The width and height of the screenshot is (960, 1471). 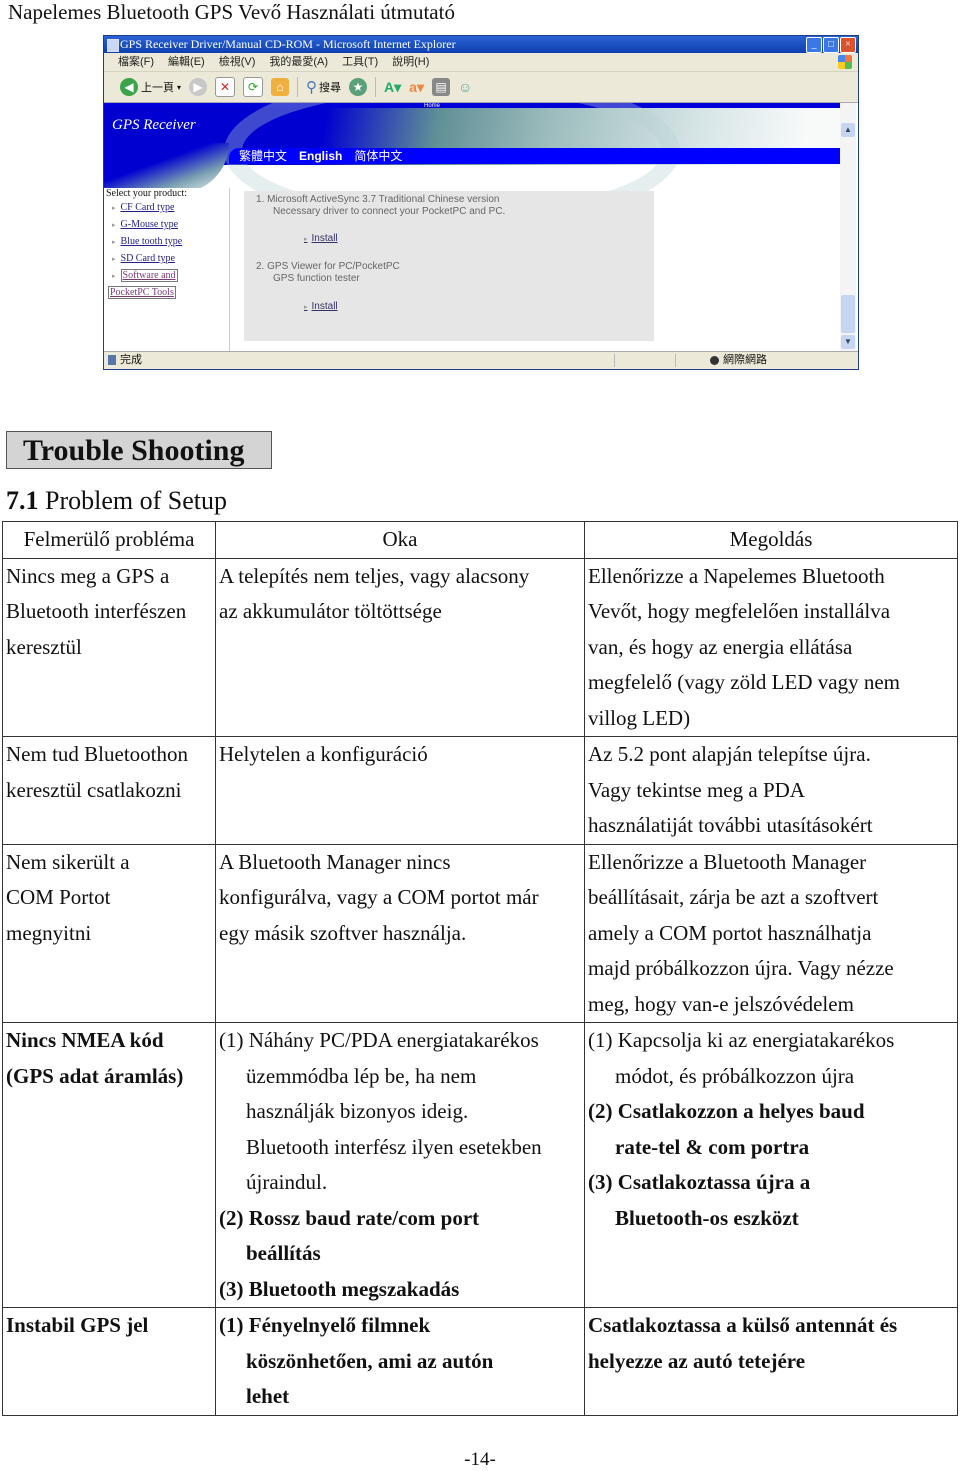 What do you see at coordinates (848, 342) in the screenshot?
I see `scroll-down-icon: ▼` at bounding box center [848, 342].